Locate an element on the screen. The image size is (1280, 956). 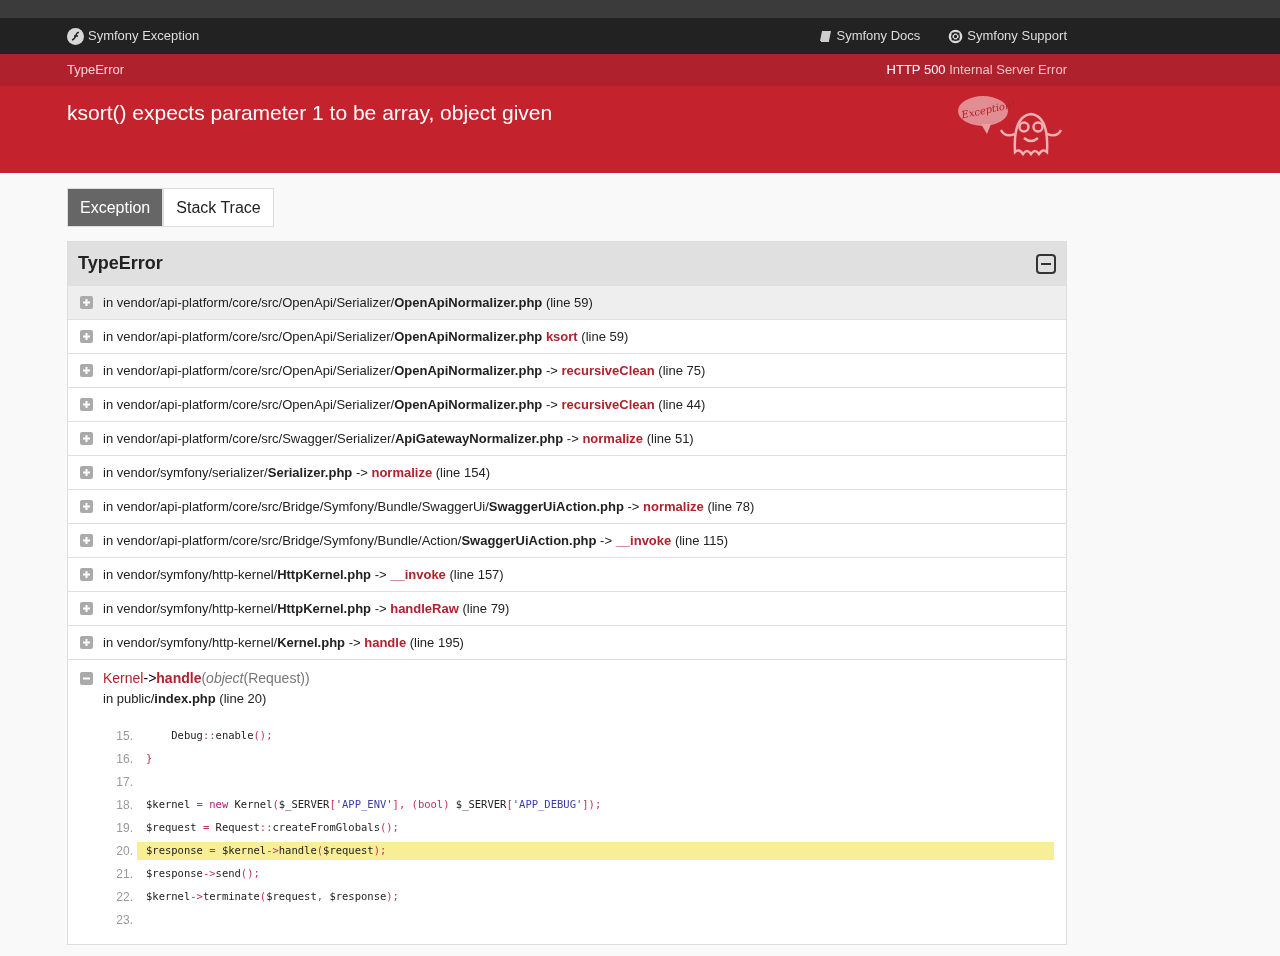
line-number: 16. is located at coordinates (124, 759).